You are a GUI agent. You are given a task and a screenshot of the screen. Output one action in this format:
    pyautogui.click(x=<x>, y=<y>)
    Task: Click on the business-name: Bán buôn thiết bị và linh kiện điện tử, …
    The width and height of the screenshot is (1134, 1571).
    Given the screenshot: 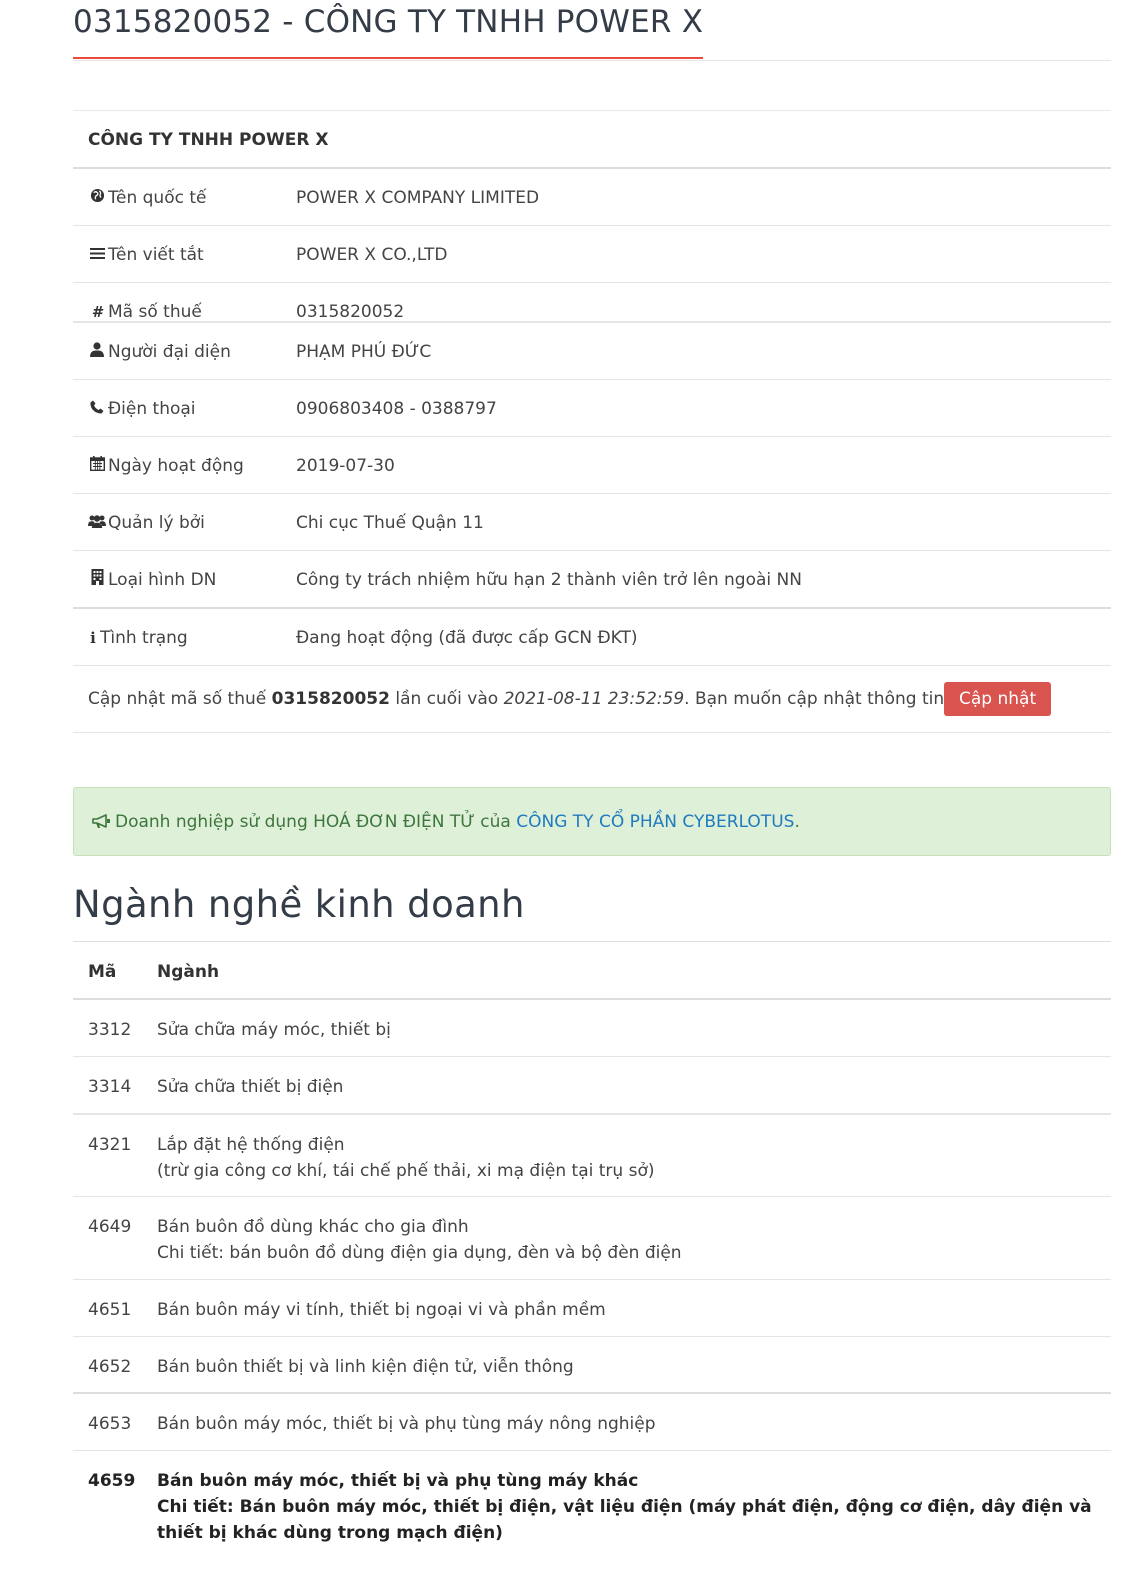 What is the action you would take?
    pyautogui.click(x=365, y=1367)
    